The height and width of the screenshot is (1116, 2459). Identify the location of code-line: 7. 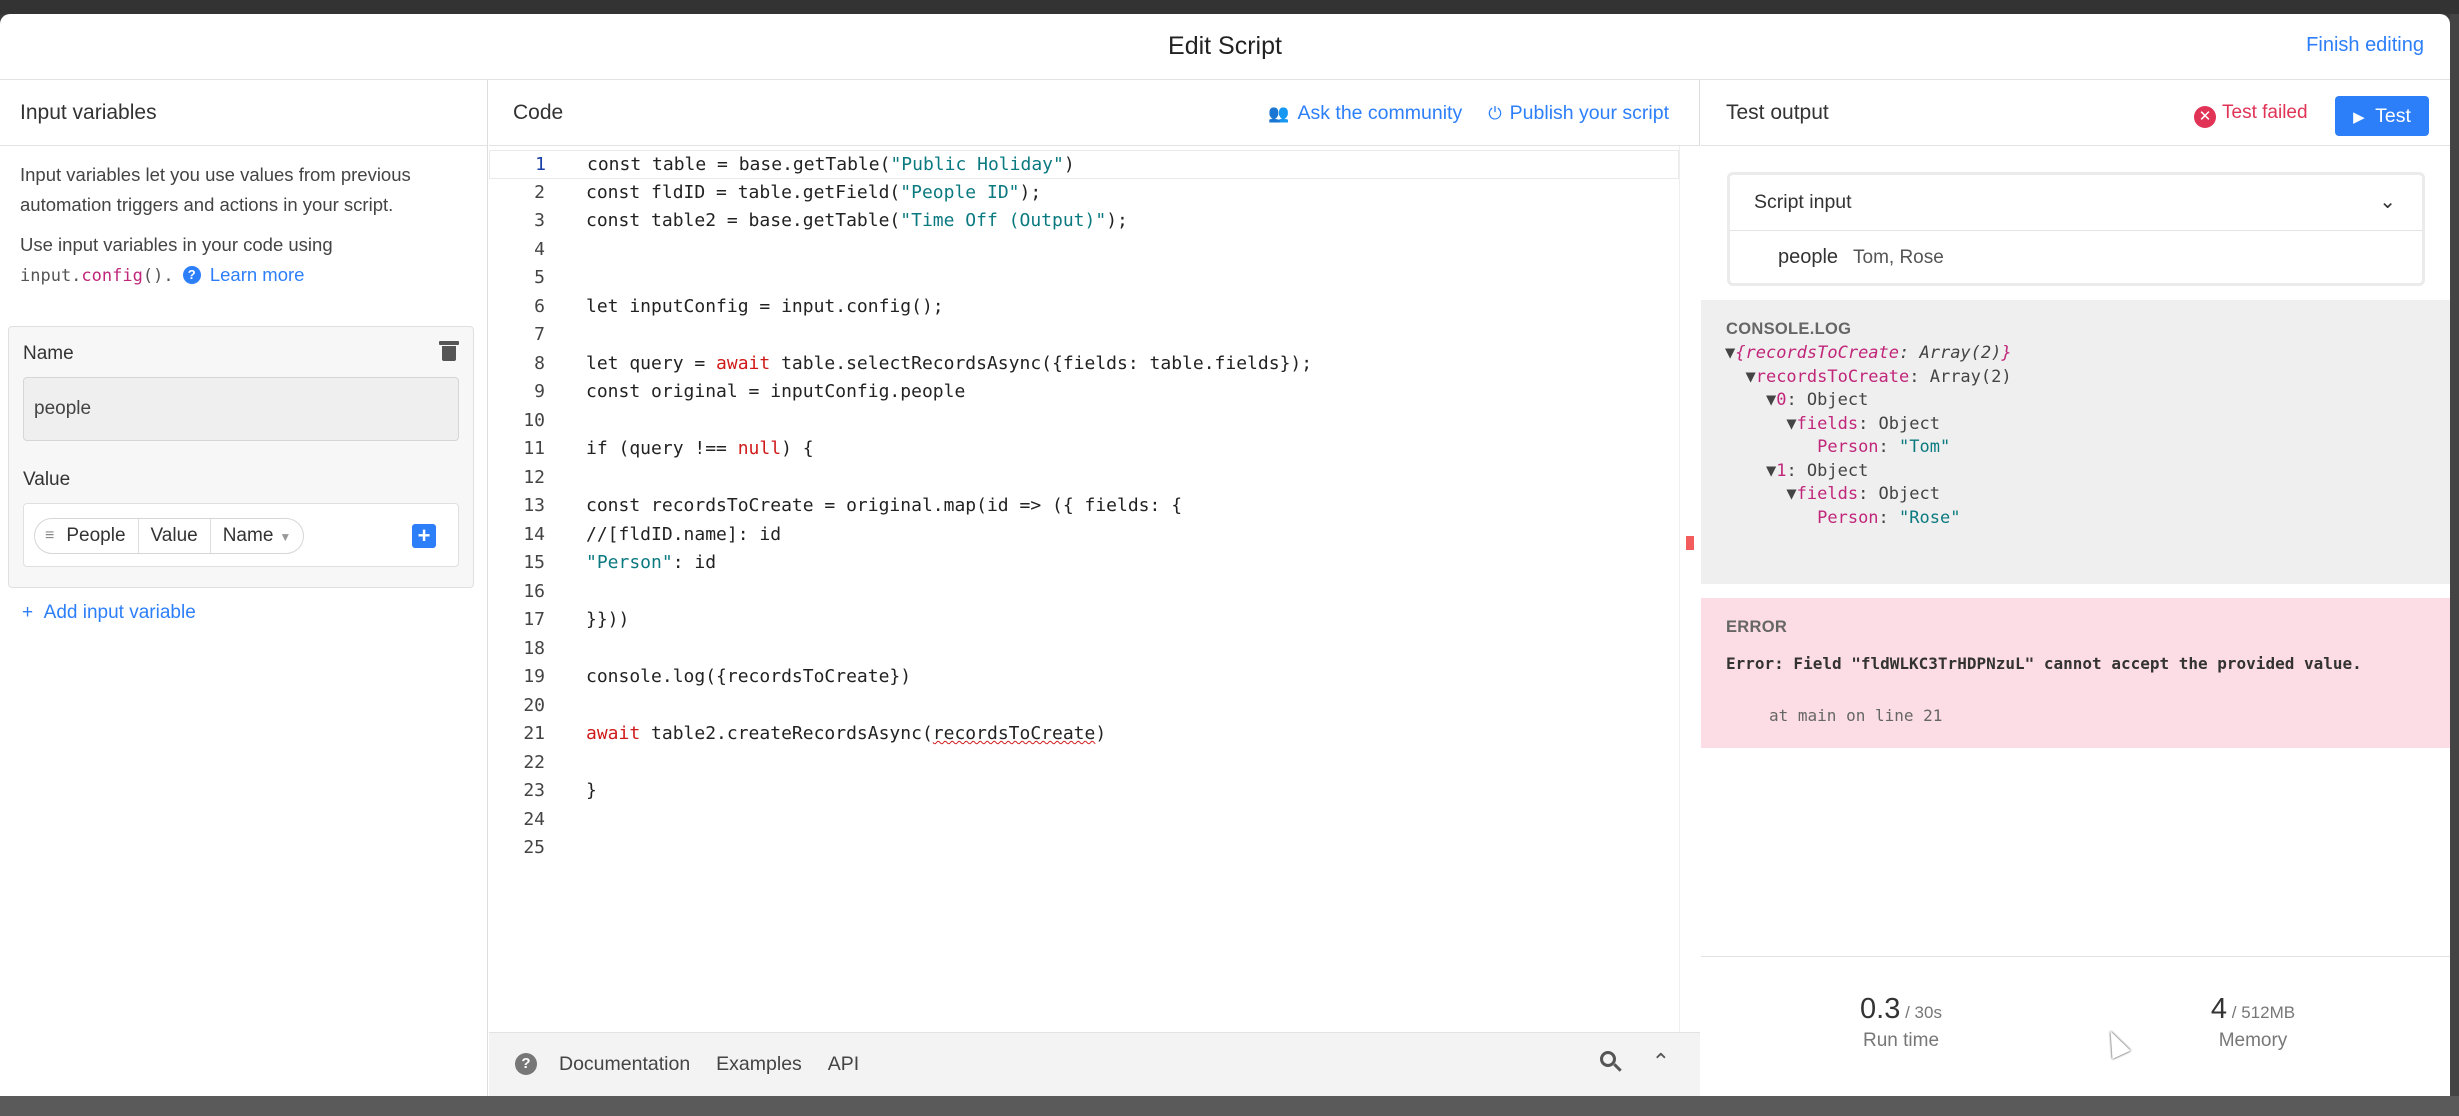
(539, 334).